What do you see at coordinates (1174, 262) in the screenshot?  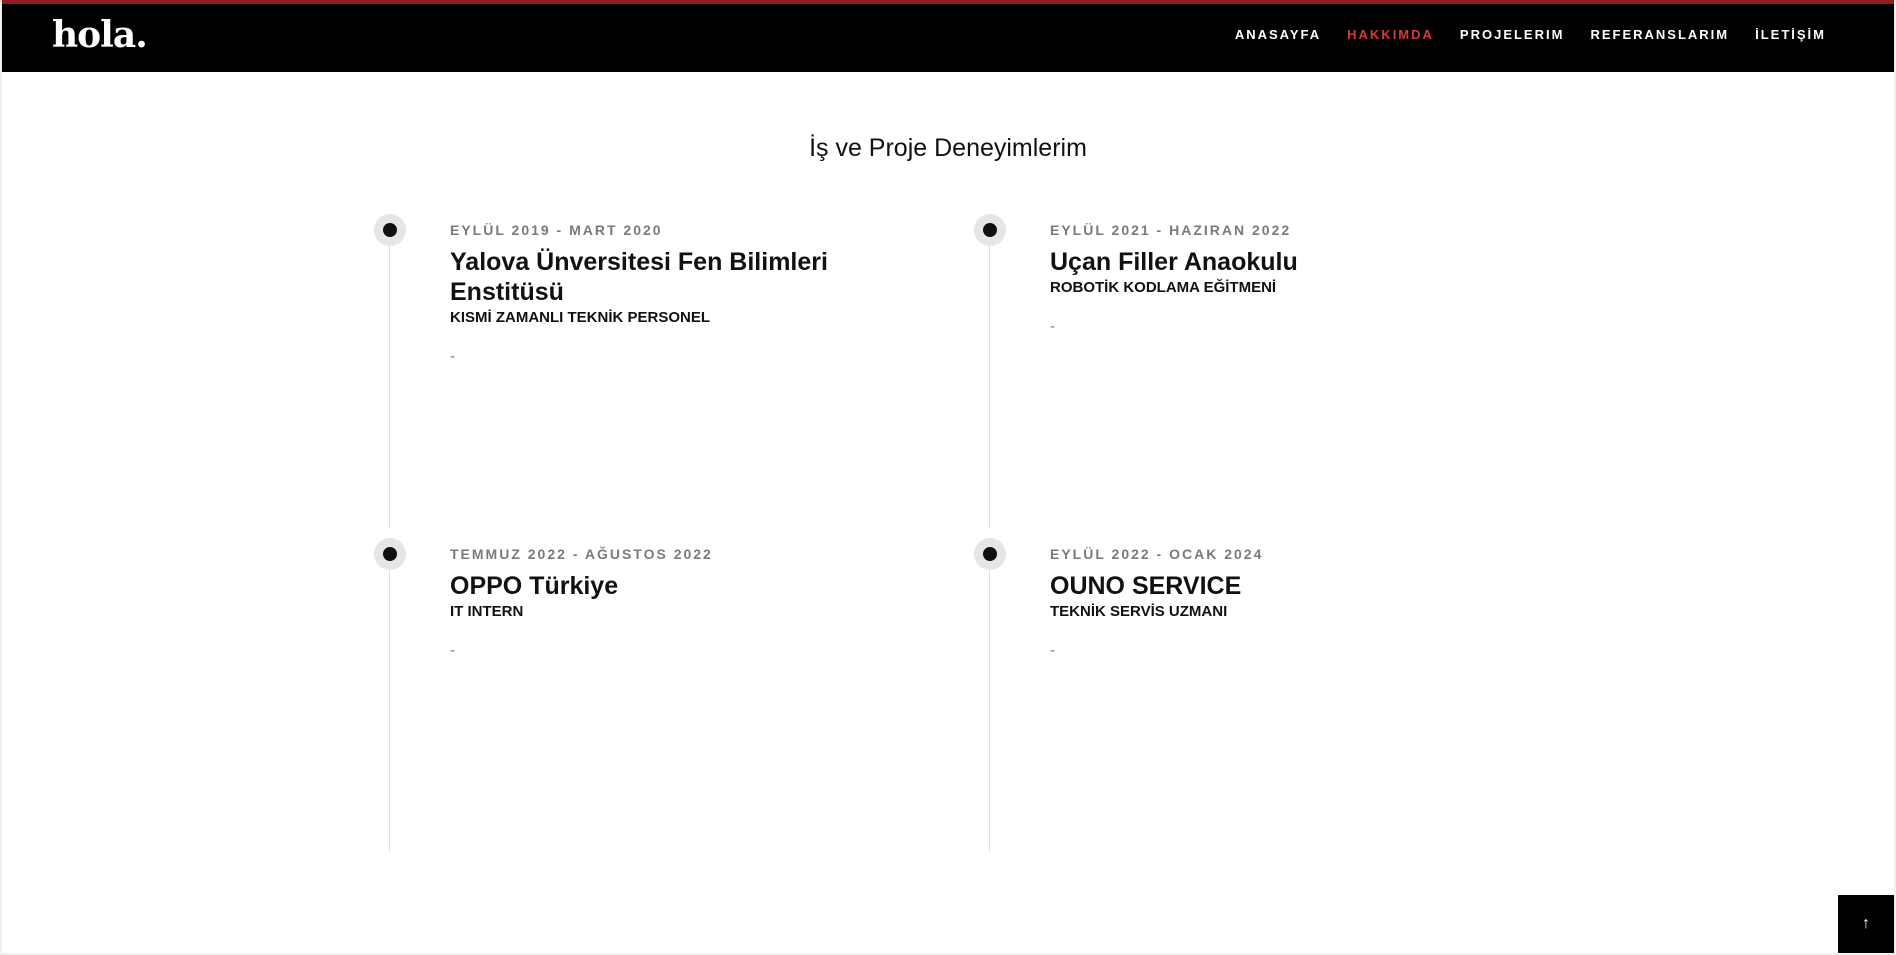 I see `timeline-company: Uçan Filler Anaokulu` at bounding box center [1174, 262].